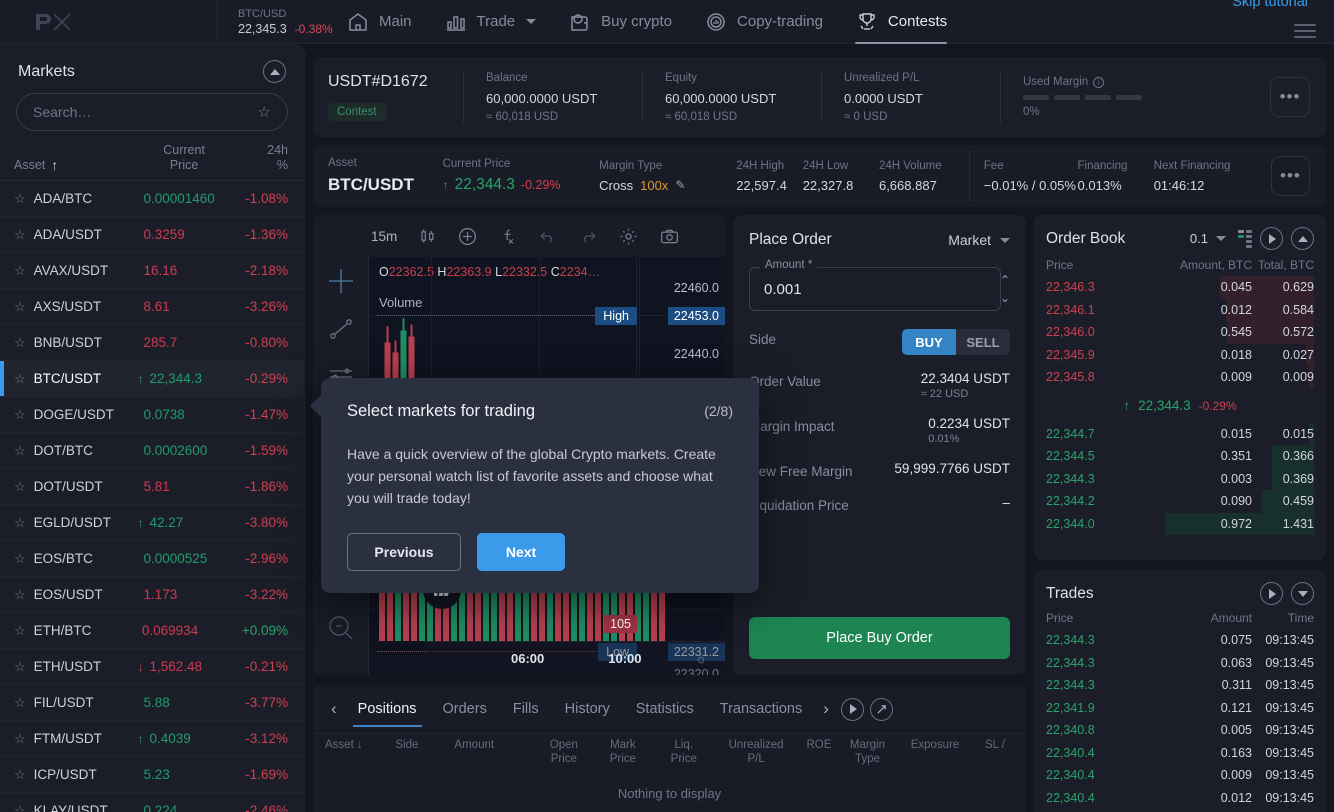  Describe the element at coordinates (427, 236) in the screenshot. I see `candlestick-type-icon` at that location.